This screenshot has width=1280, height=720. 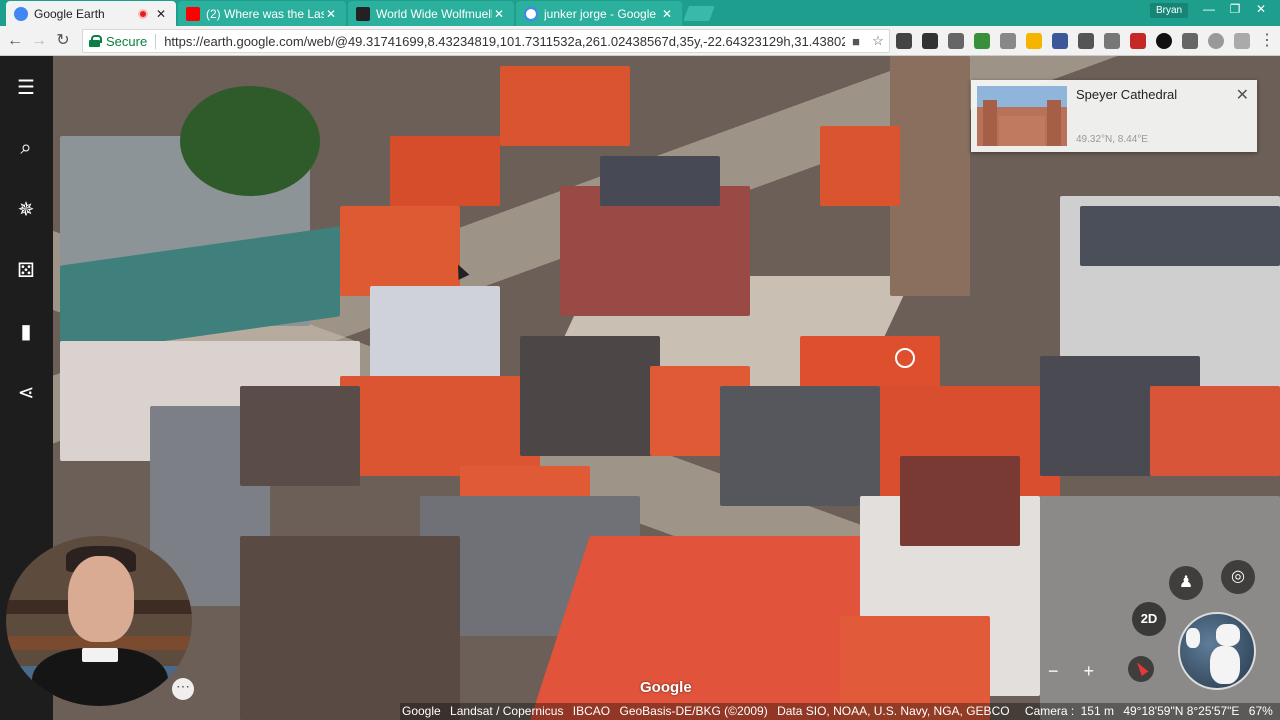 I want to click on google-logo: Google, so click(x=666, y=687).